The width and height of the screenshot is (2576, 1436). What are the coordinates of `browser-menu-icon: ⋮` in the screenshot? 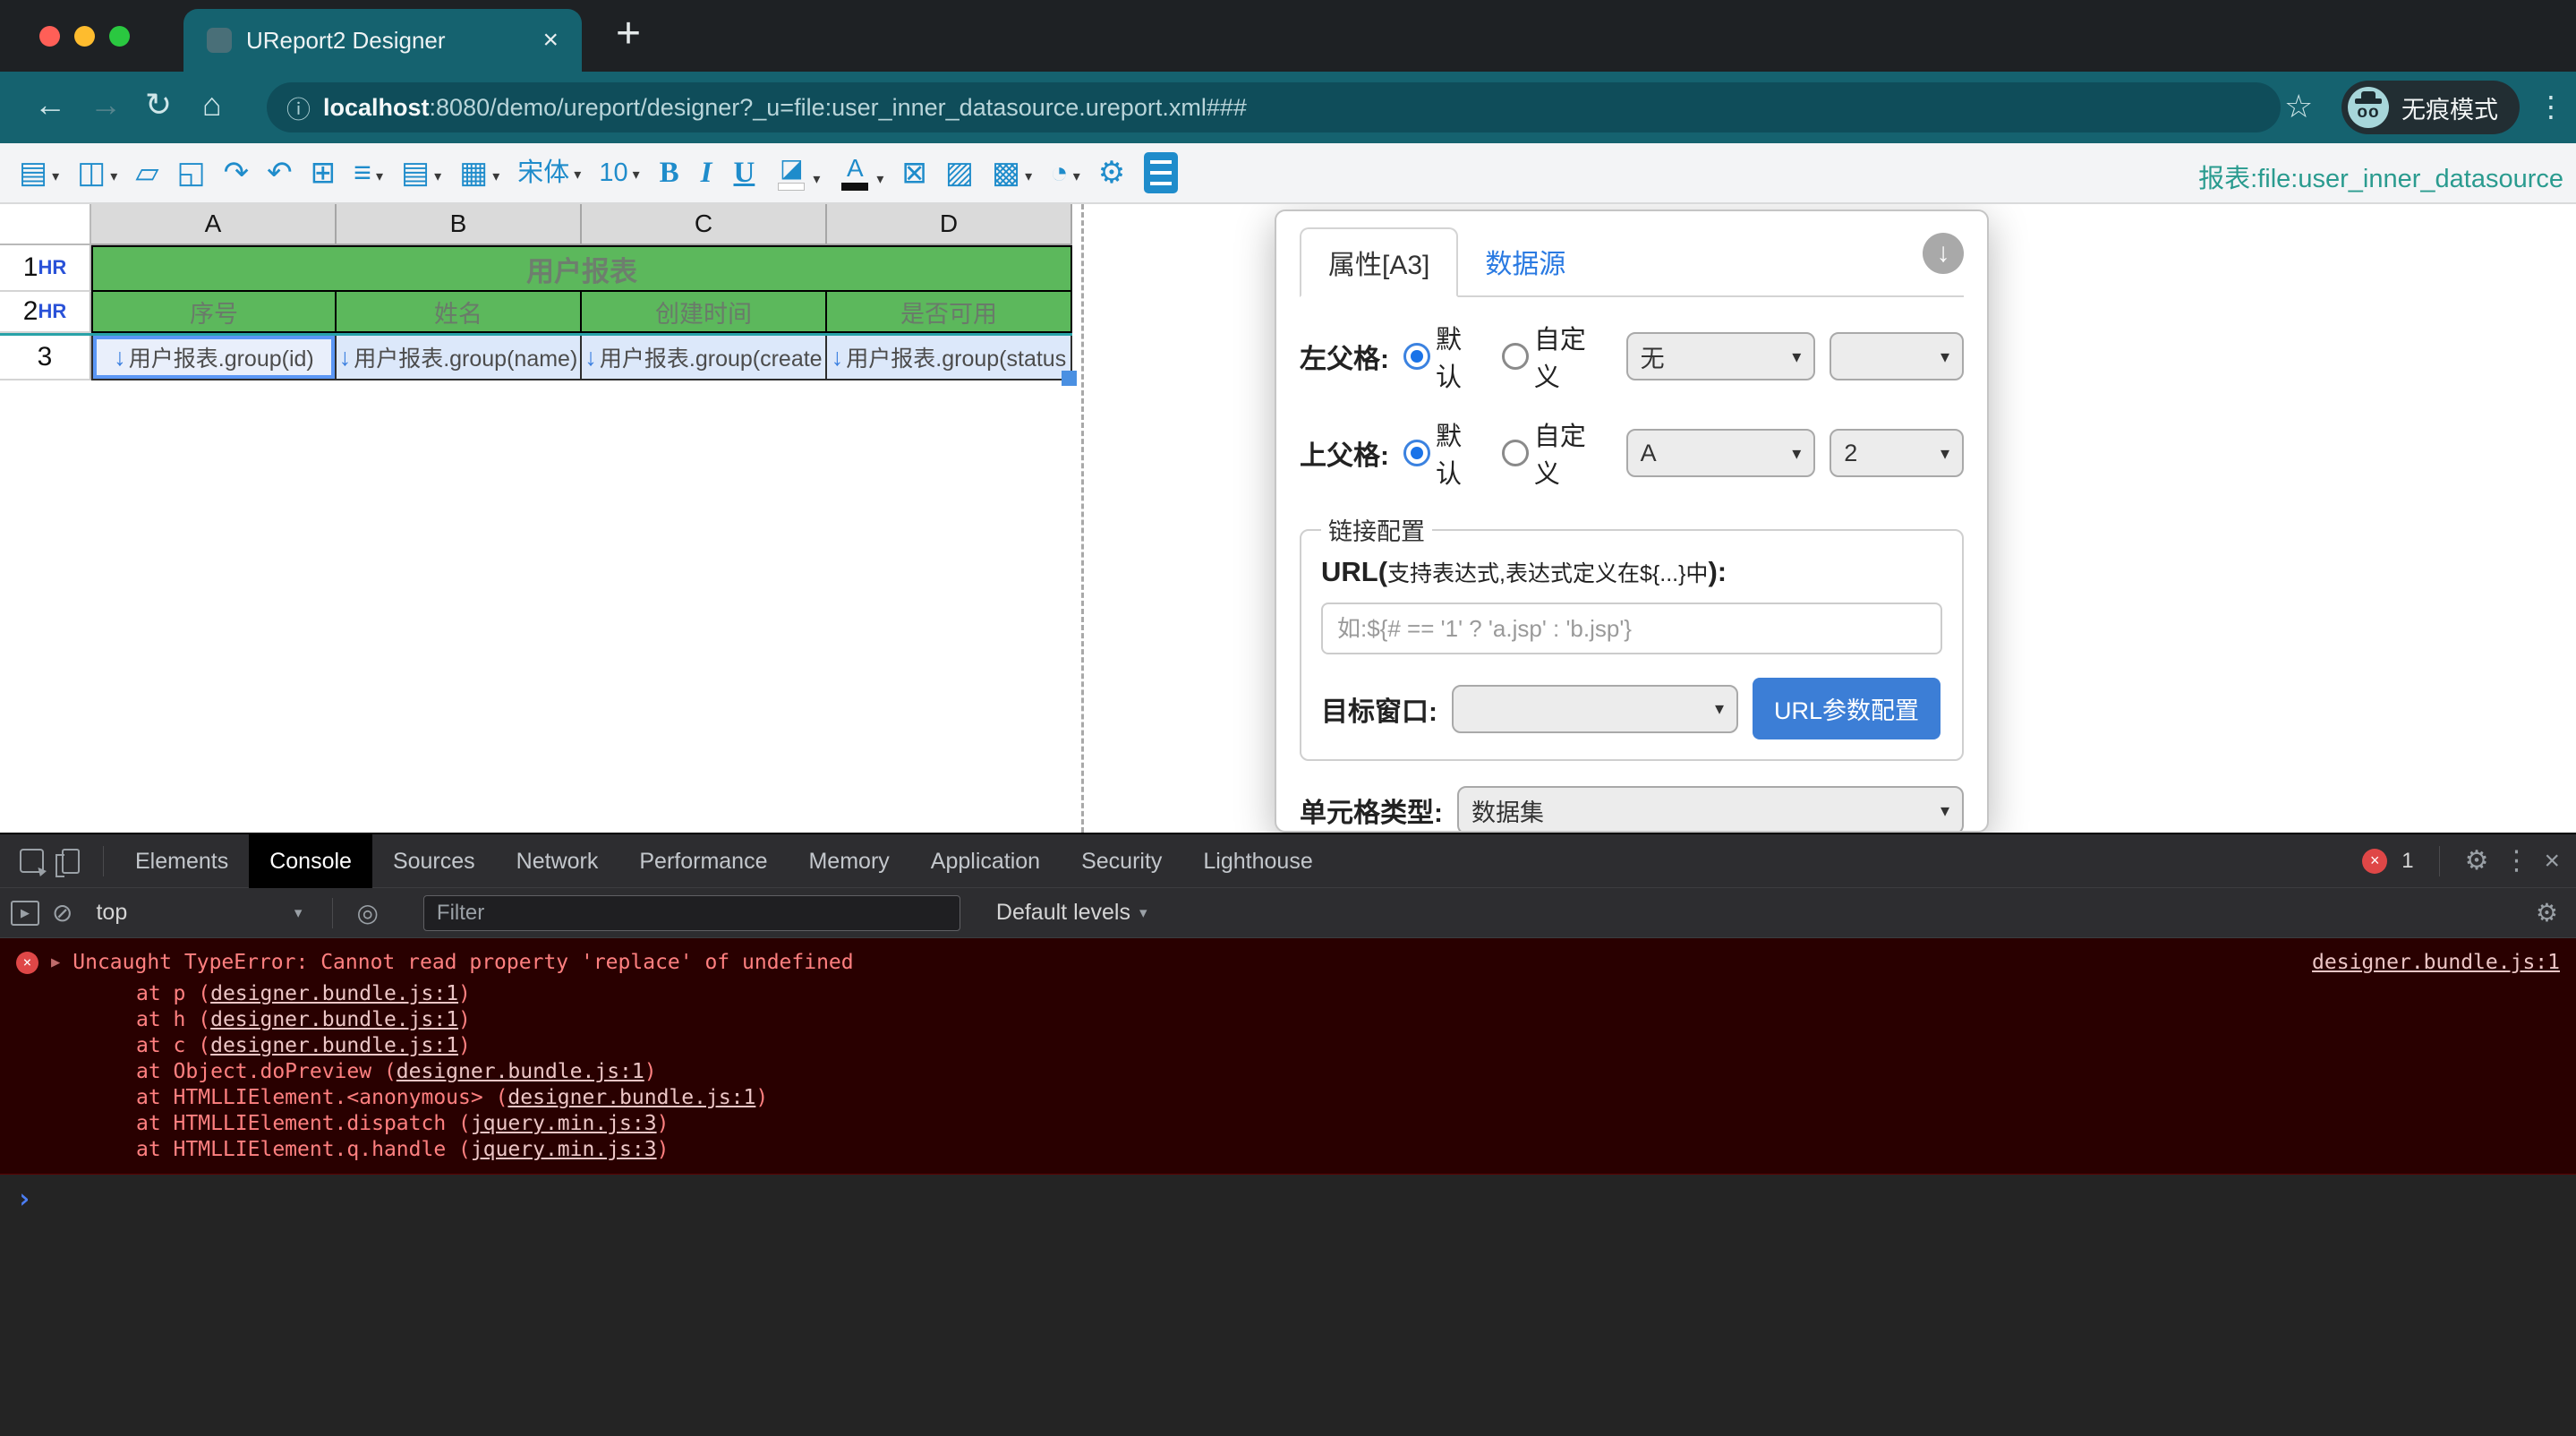 It's located at (2551, 107).